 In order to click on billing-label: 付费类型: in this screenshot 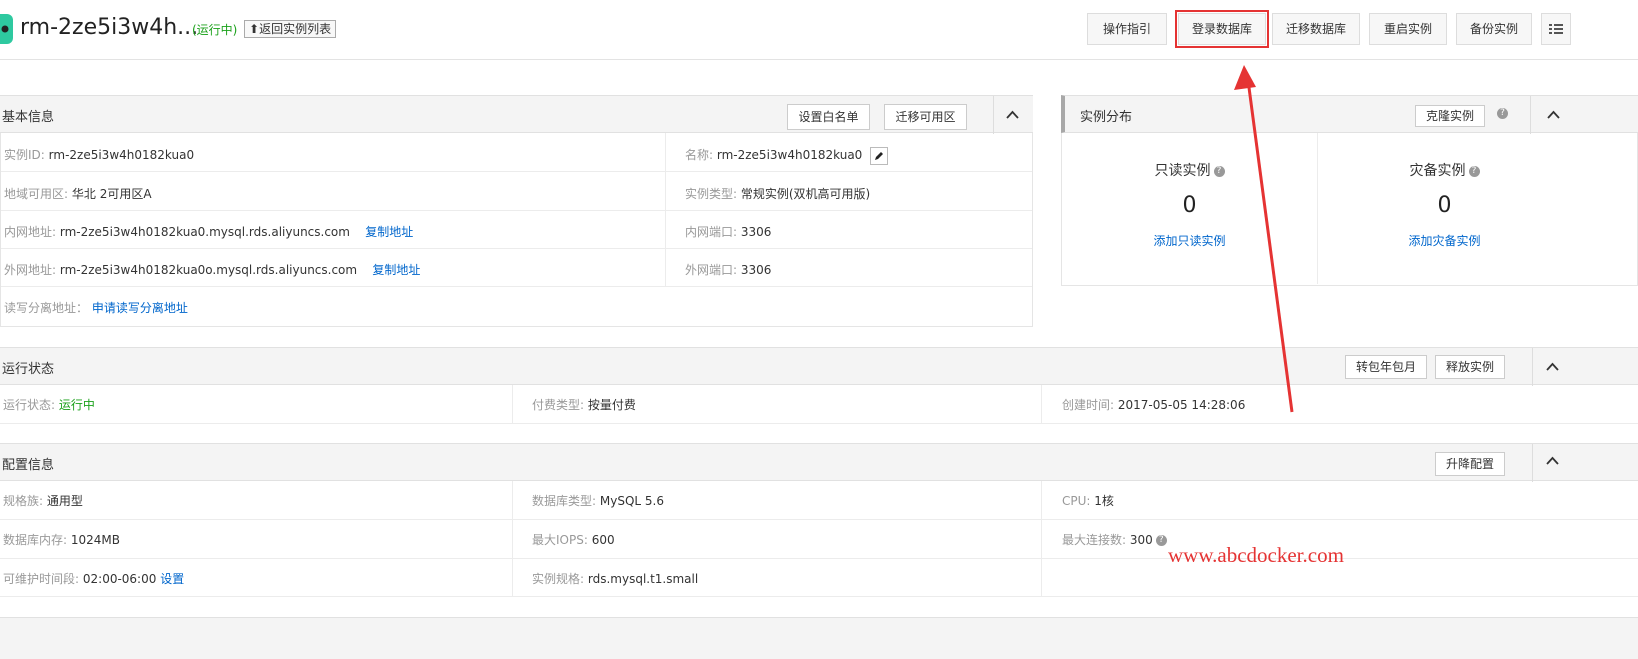, I will do `click(558, 405)`.